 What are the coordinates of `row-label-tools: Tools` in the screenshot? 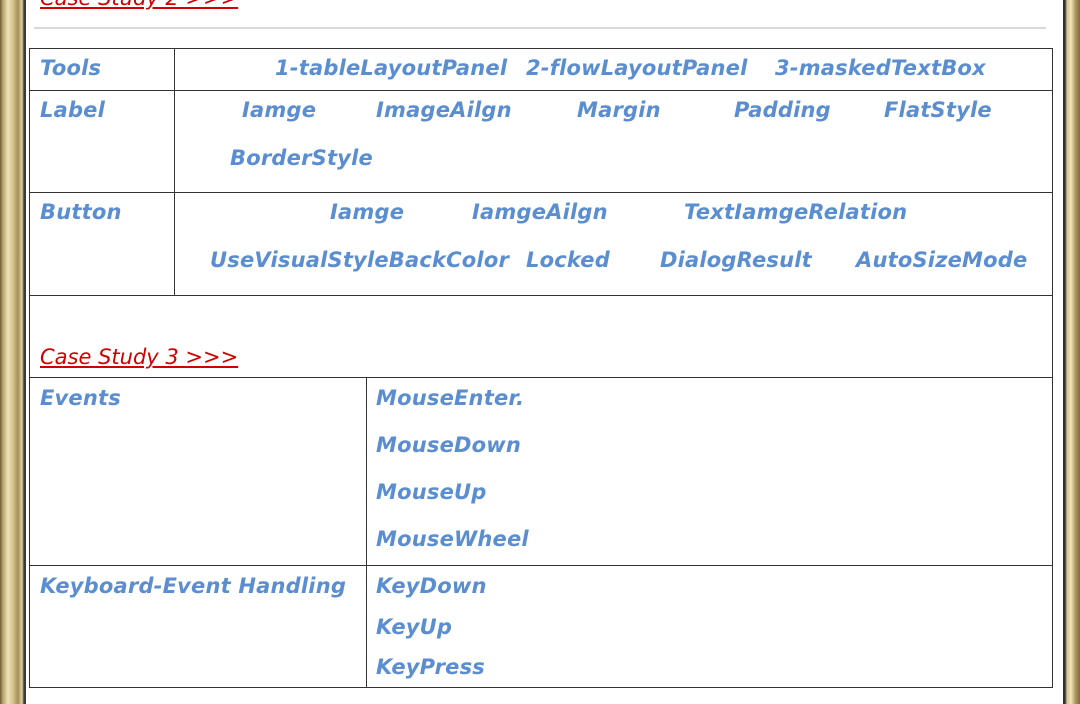 It's located at (71, 68).